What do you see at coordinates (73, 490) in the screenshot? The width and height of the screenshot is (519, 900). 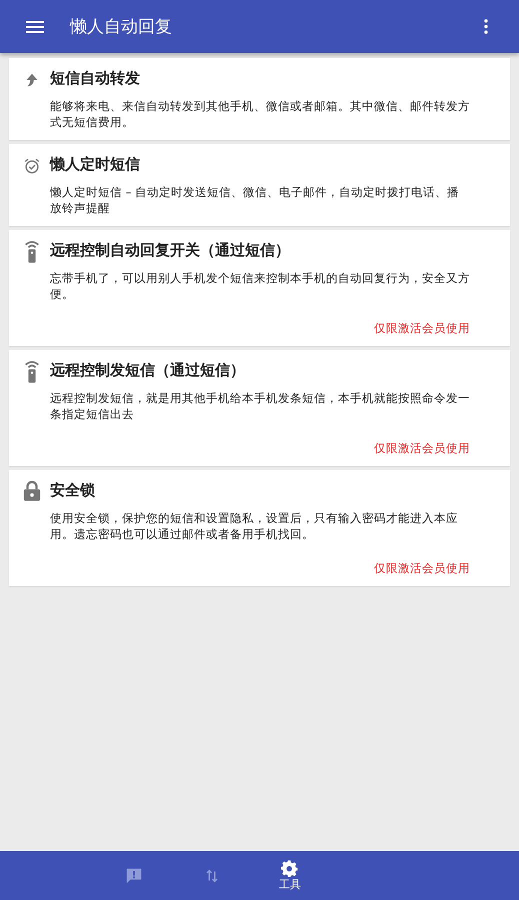 I see `feature-title: 安全锁` at bounding box center [73, 490].